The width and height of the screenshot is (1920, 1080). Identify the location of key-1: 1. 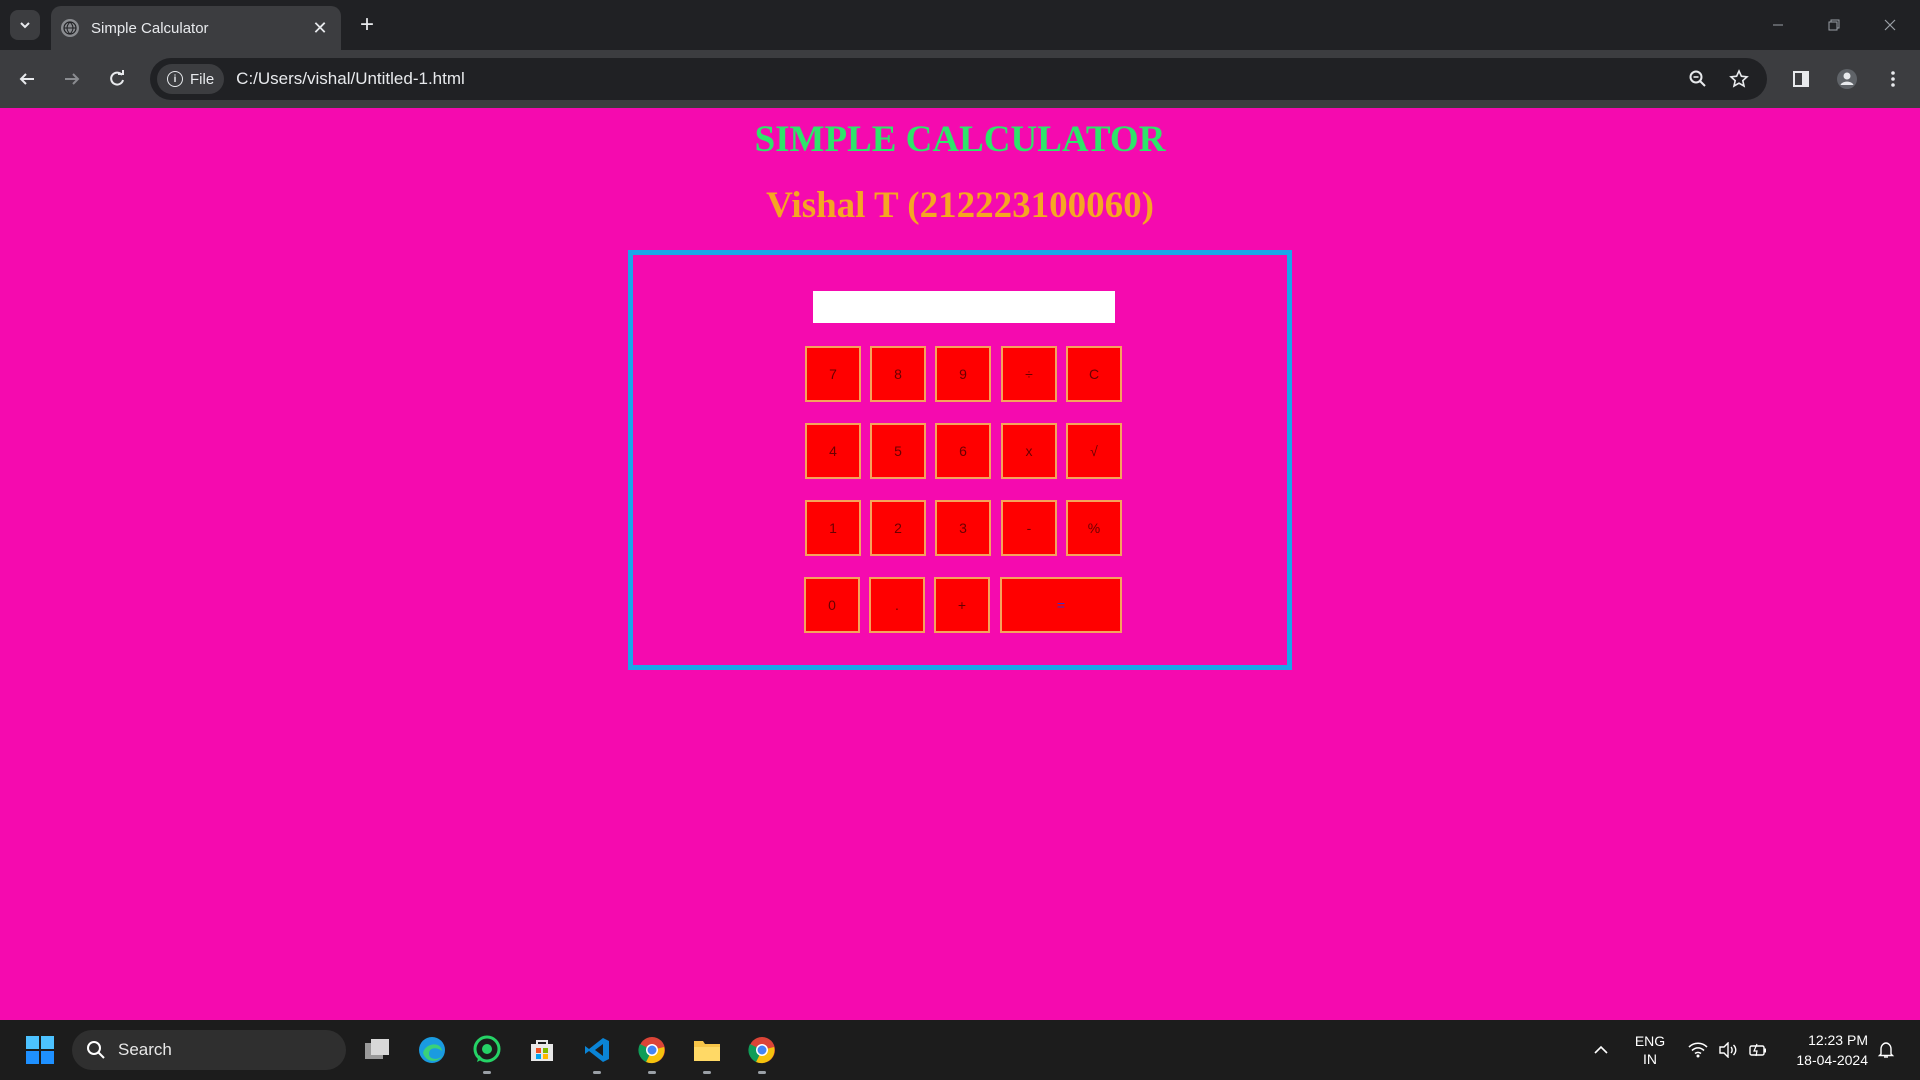
(833, 528).